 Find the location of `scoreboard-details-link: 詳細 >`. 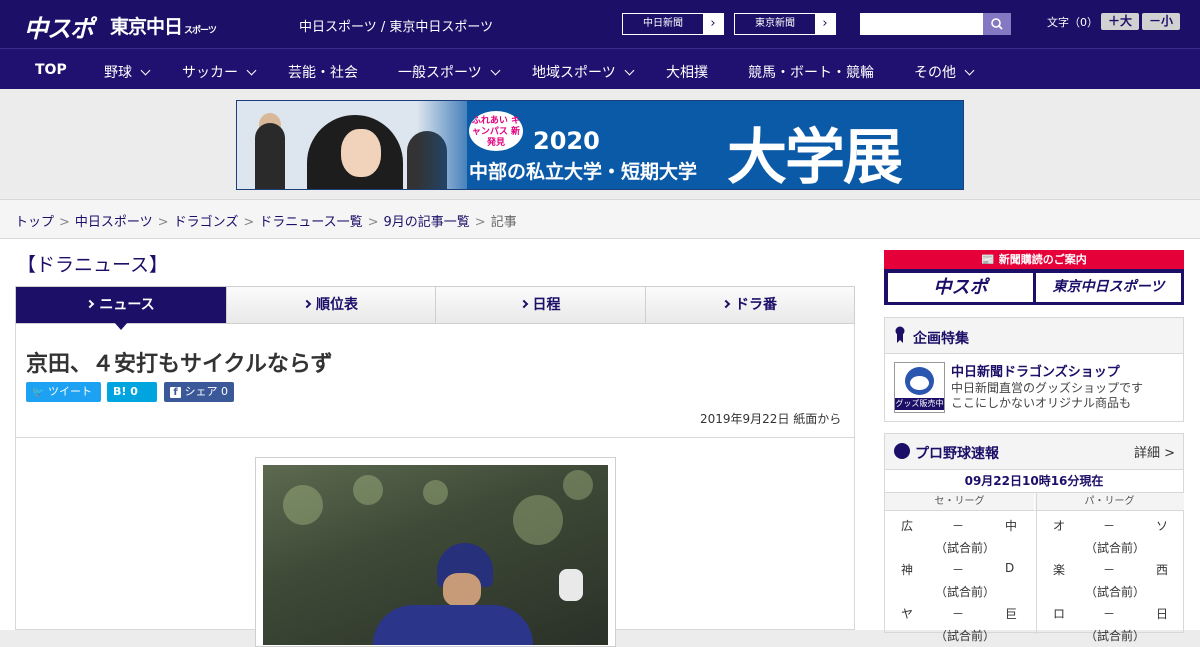

scoreboard-details-link: 詳細 > is located at coordinates (1154, 451).